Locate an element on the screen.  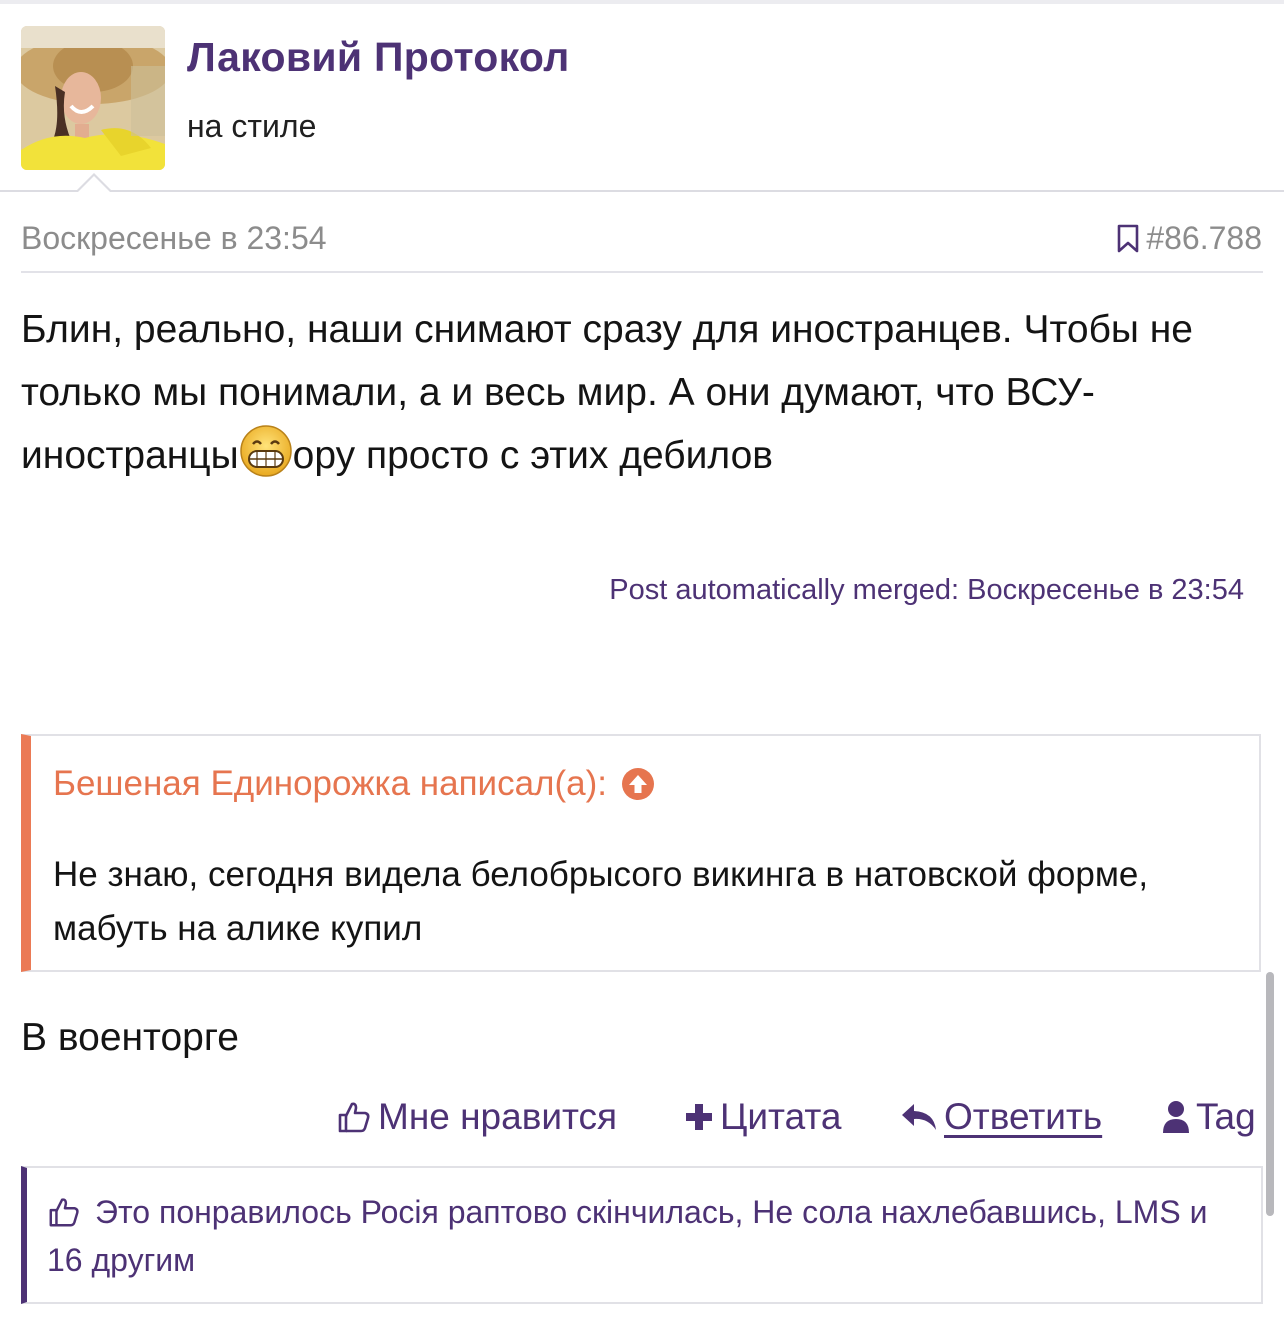
quote-label: Цитата is located at coordinates (781, 1116).